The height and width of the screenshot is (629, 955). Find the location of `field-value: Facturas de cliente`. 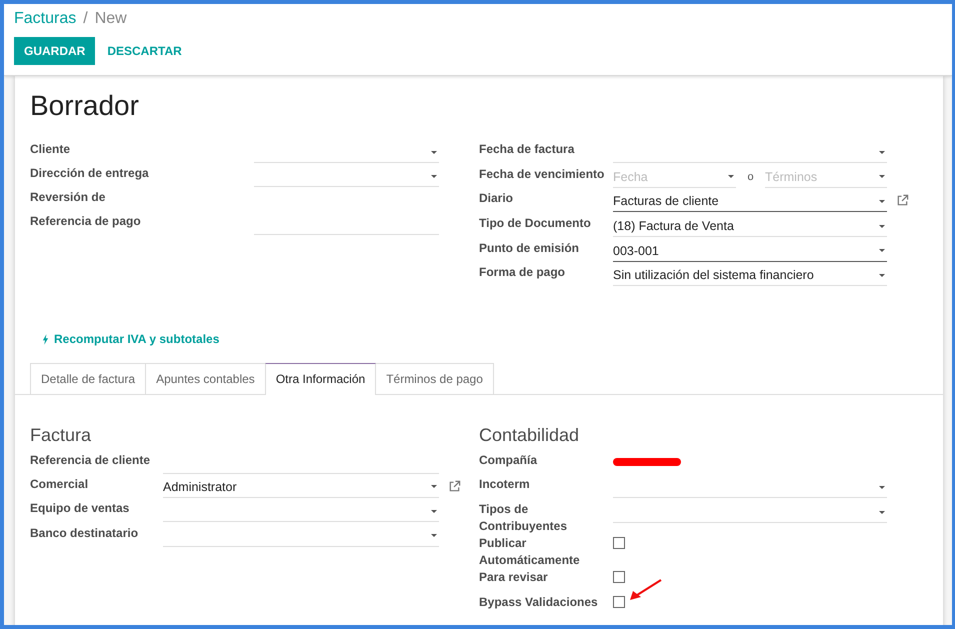

field-value: Facturas de cliente is located at coordinates (666, 201).